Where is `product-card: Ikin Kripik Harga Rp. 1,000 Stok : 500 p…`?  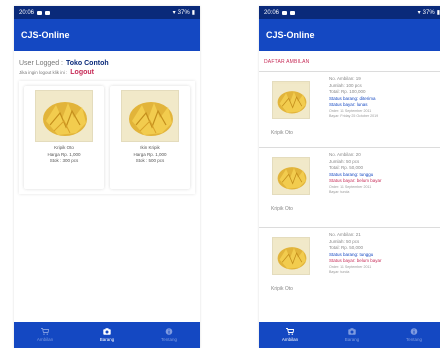 product-card: Ikin Kripik Harga Rp. 1,000 Stok : 500 p… is located at coordinates (150, 137).